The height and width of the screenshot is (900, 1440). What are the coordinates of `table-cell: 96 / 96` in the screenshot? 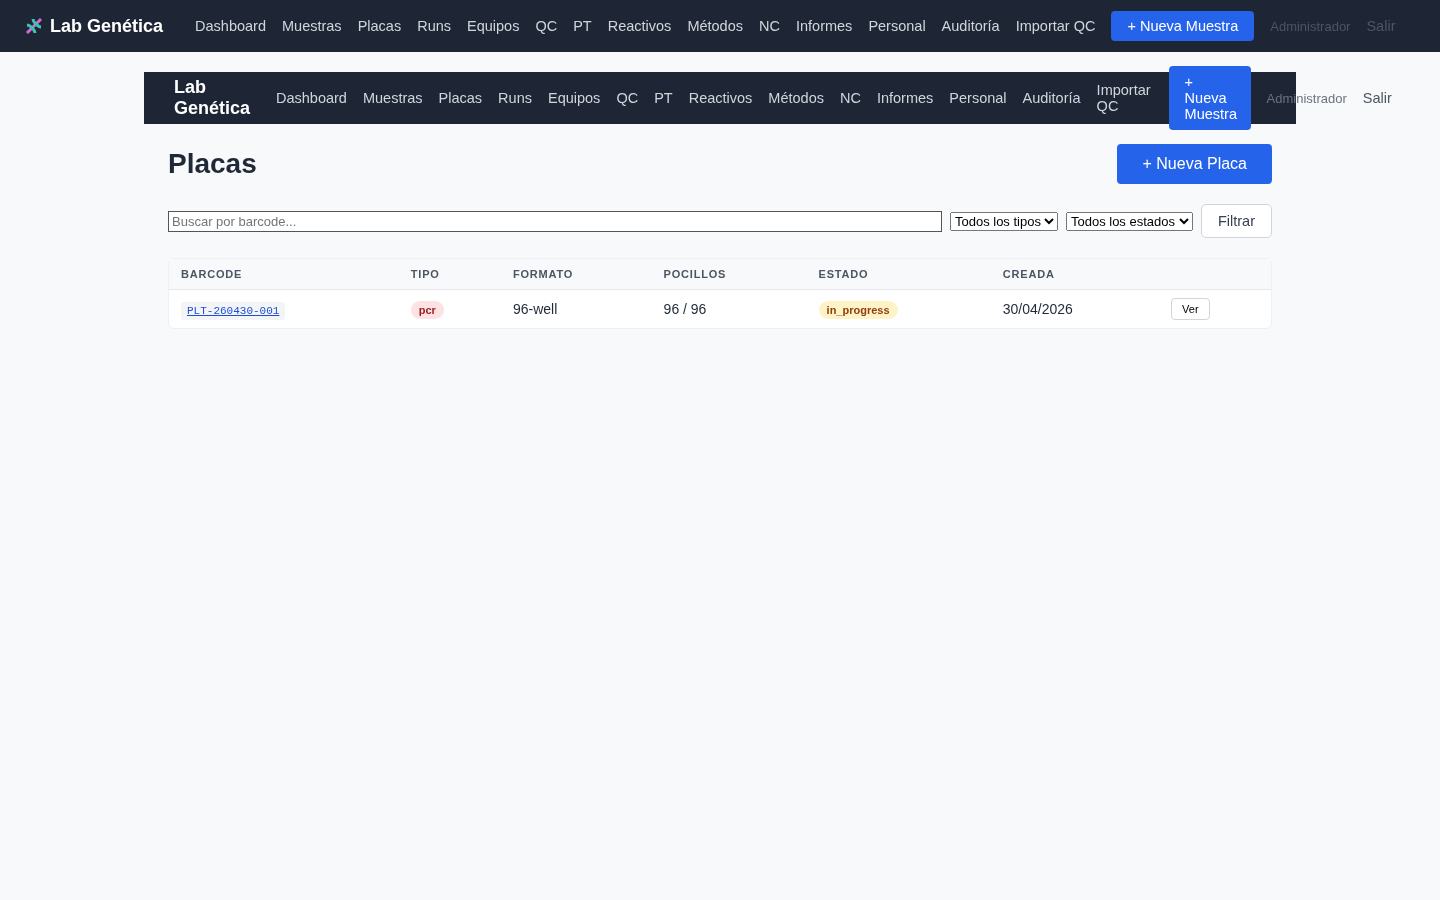 It's located at (685, 309).